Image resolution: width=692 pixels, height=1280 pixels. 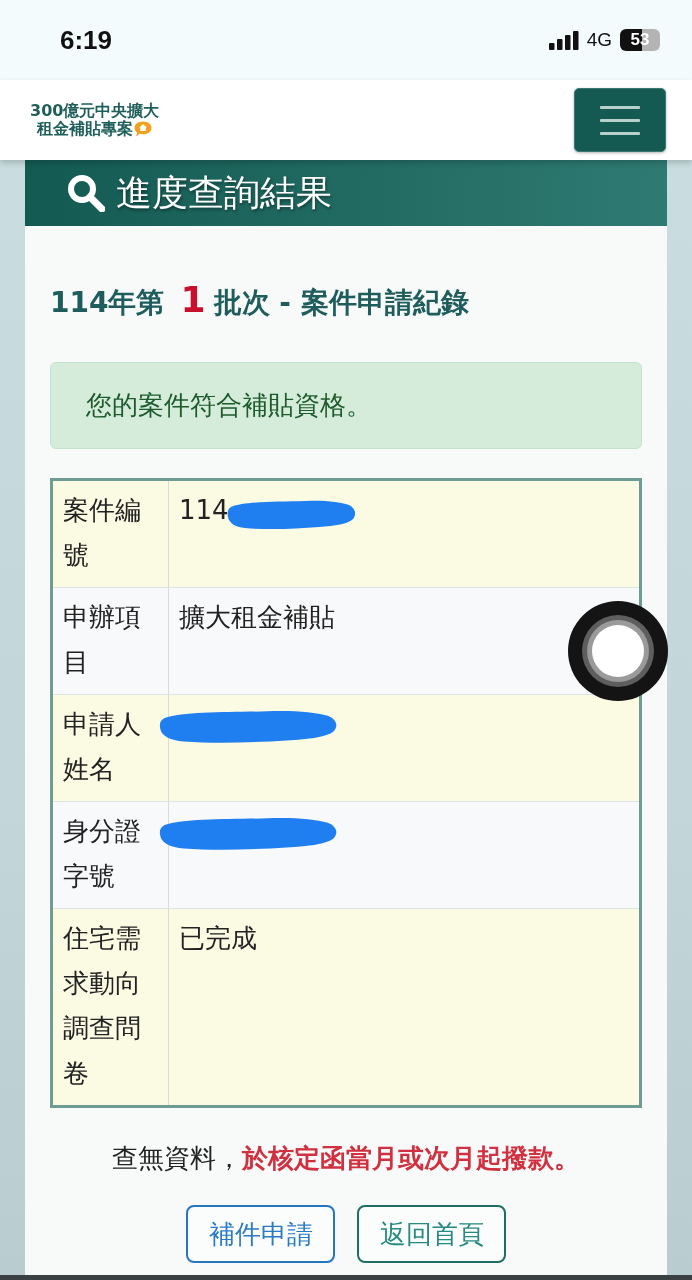 What do you see at coordinates (431, 1234) in the screenshot?
I see `home-button: 返回首頁` at bounding box center [431, 1234].